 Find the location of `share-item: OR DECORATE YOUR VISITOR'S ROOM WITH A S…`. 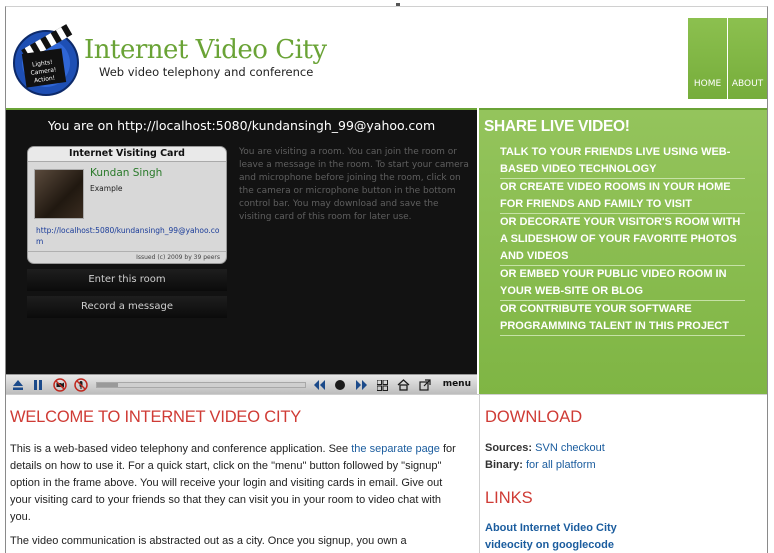

share-item: OR DECORATE YOUR VISITOR'S ROOM WITH A S… is located at coordinates (622, 240).